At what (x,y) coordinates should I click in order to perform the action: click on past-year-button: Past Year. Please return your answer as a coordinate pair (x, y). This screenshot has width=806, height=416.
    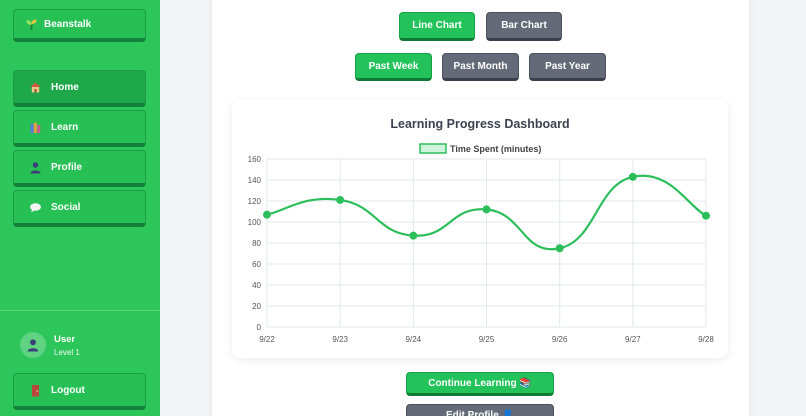
    Looking at the image, I should click on (567, 67).